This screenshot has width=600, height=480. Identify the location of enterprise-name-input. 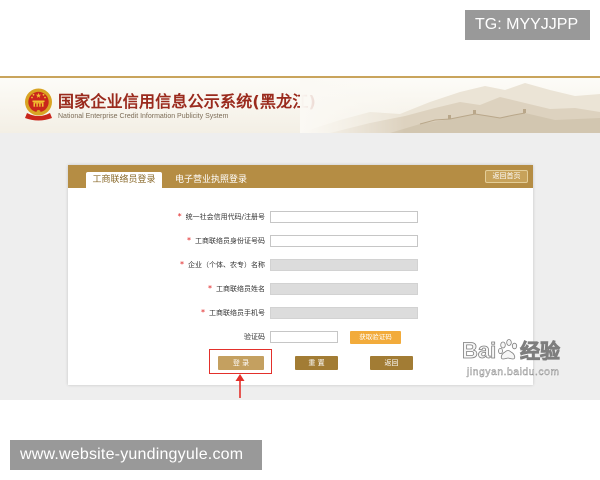
(344, 265).